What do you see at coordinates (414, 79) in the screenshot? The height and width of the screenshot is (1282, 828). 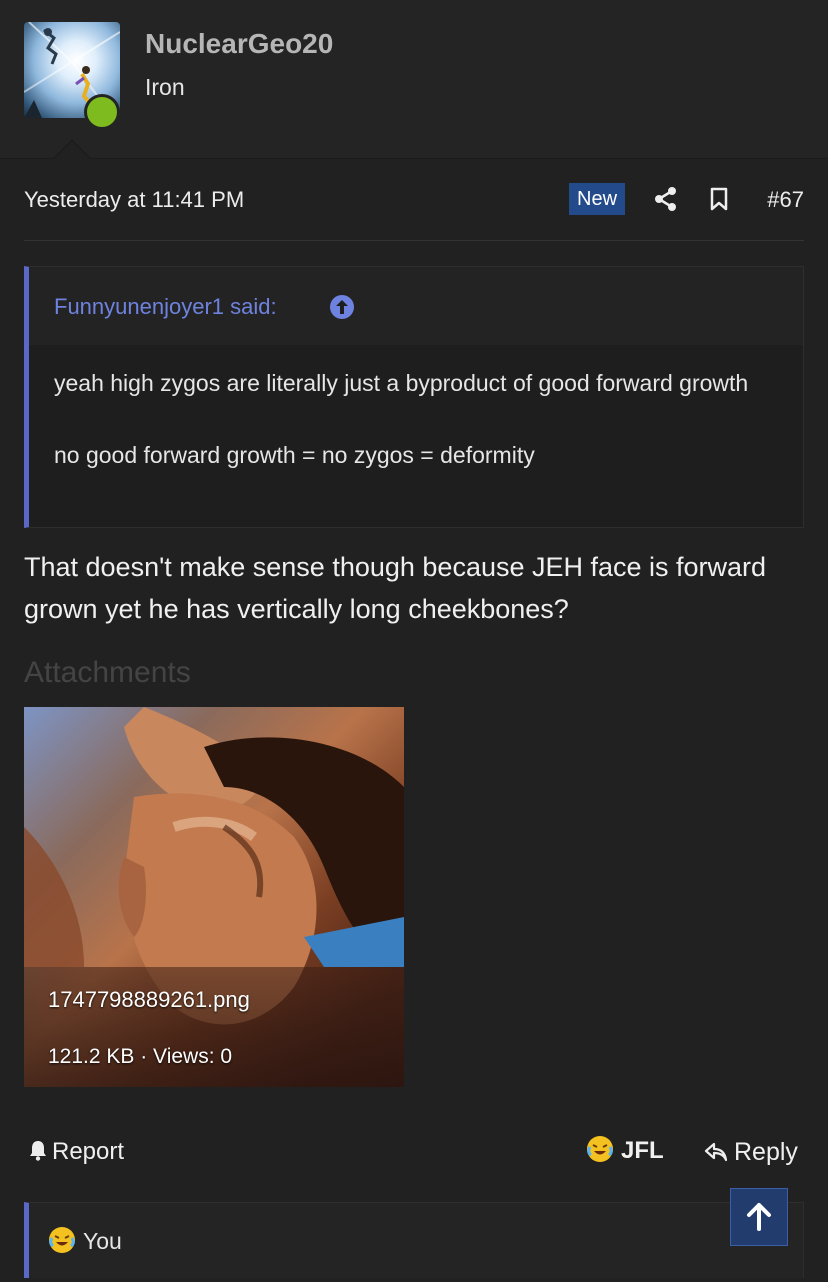 I see `user-info-bar: NuclearGeo20 Iron` at bounding box center [414, 79].